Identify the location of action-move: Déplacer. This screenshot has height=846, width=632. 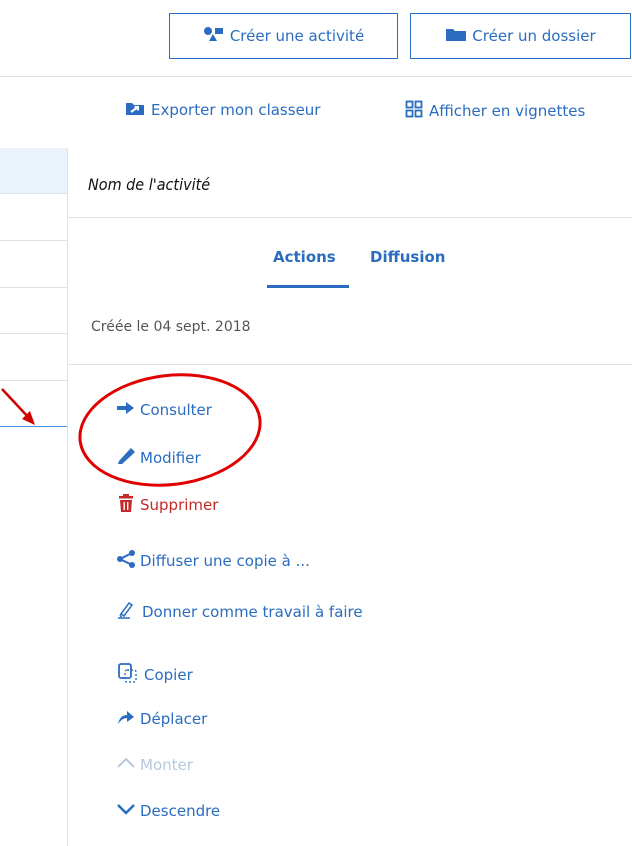
(161, 719).